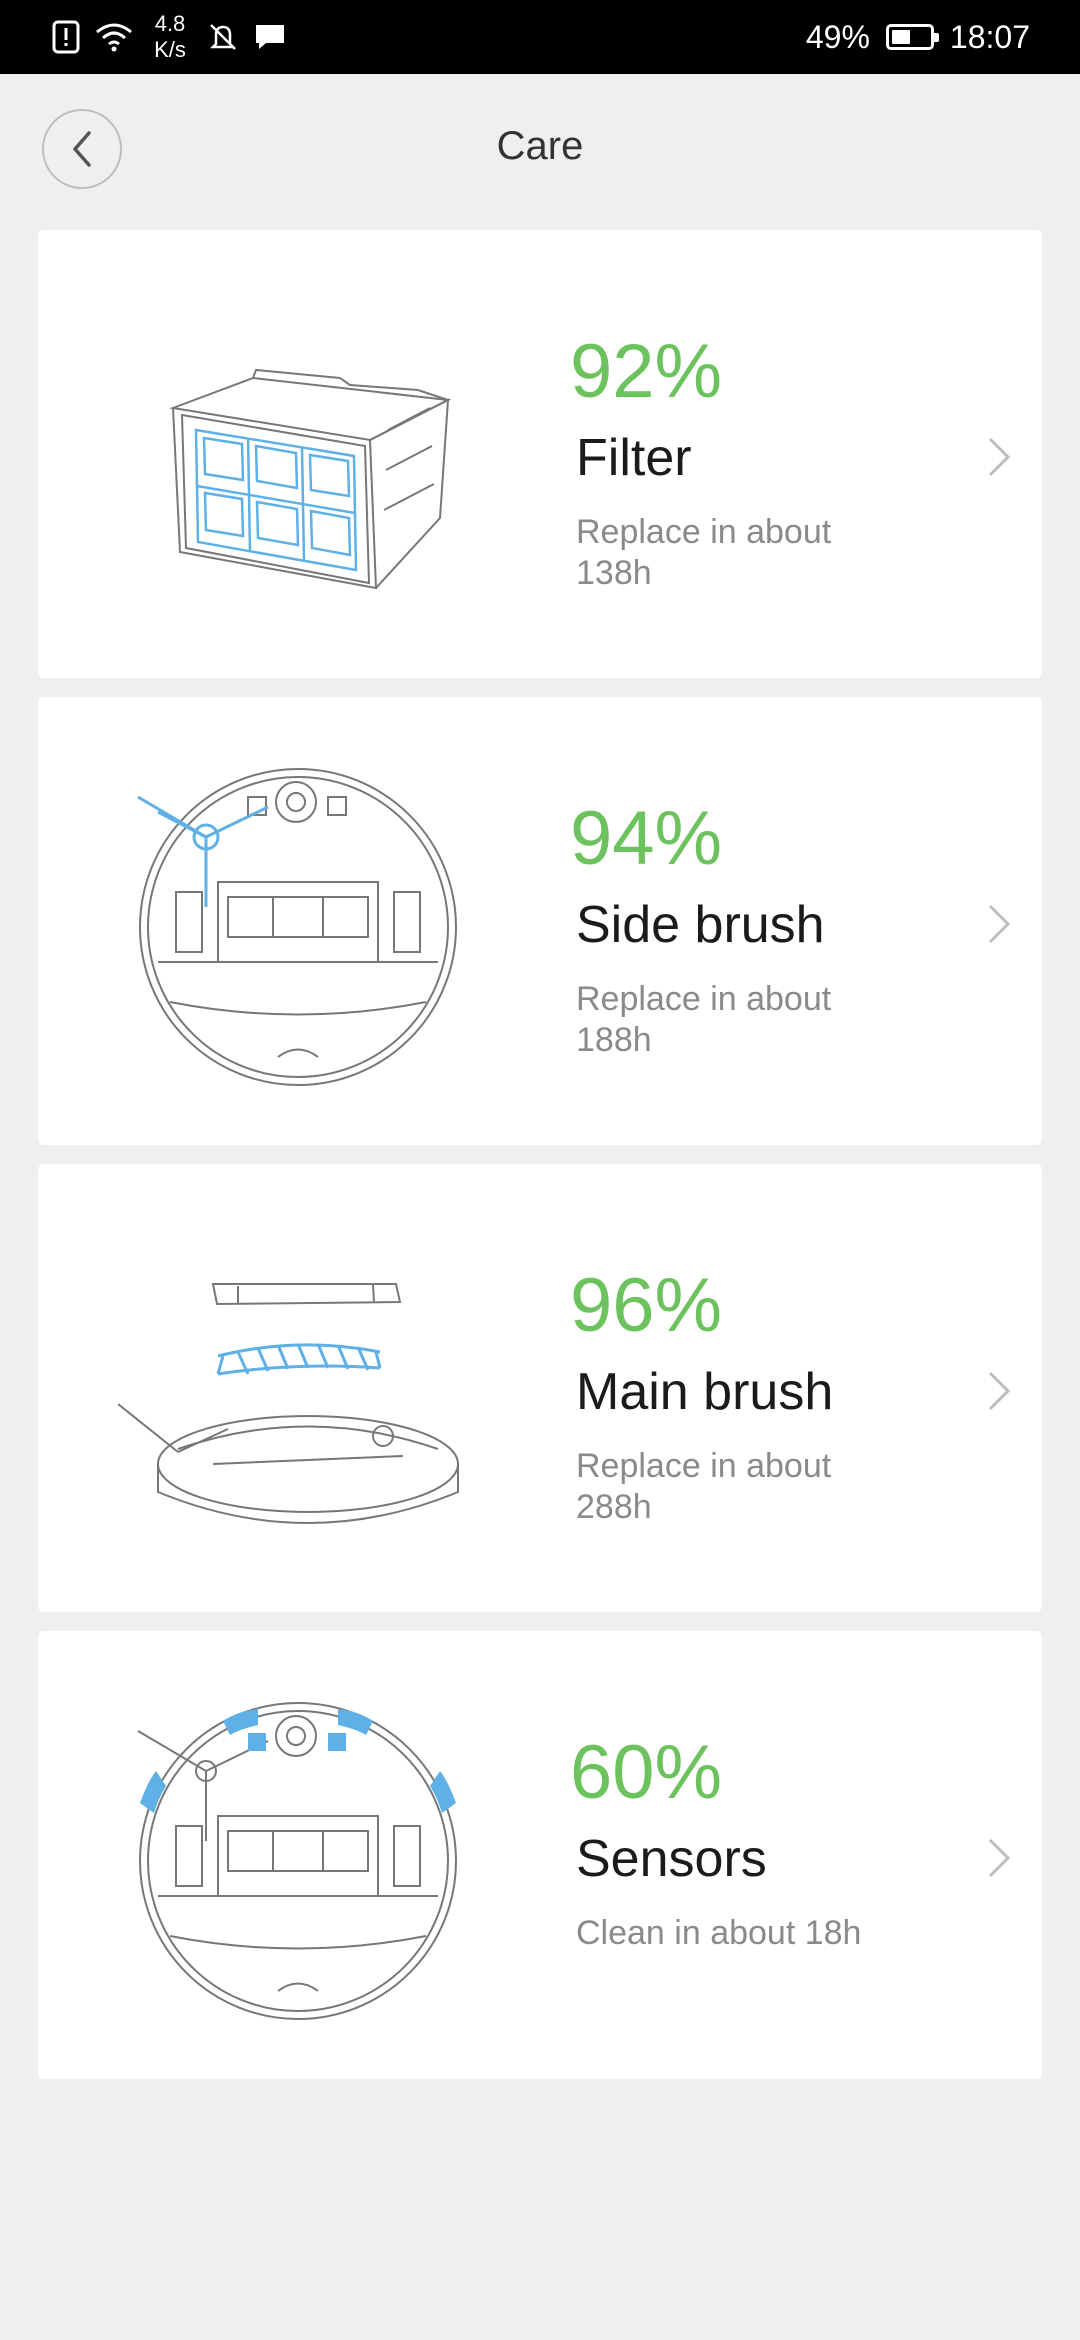 The image size is (1080, 2340). What do you see at coordinates (310, 479) in the screenshot?
I see `filter-illustration` at bounding box center [310, 479].